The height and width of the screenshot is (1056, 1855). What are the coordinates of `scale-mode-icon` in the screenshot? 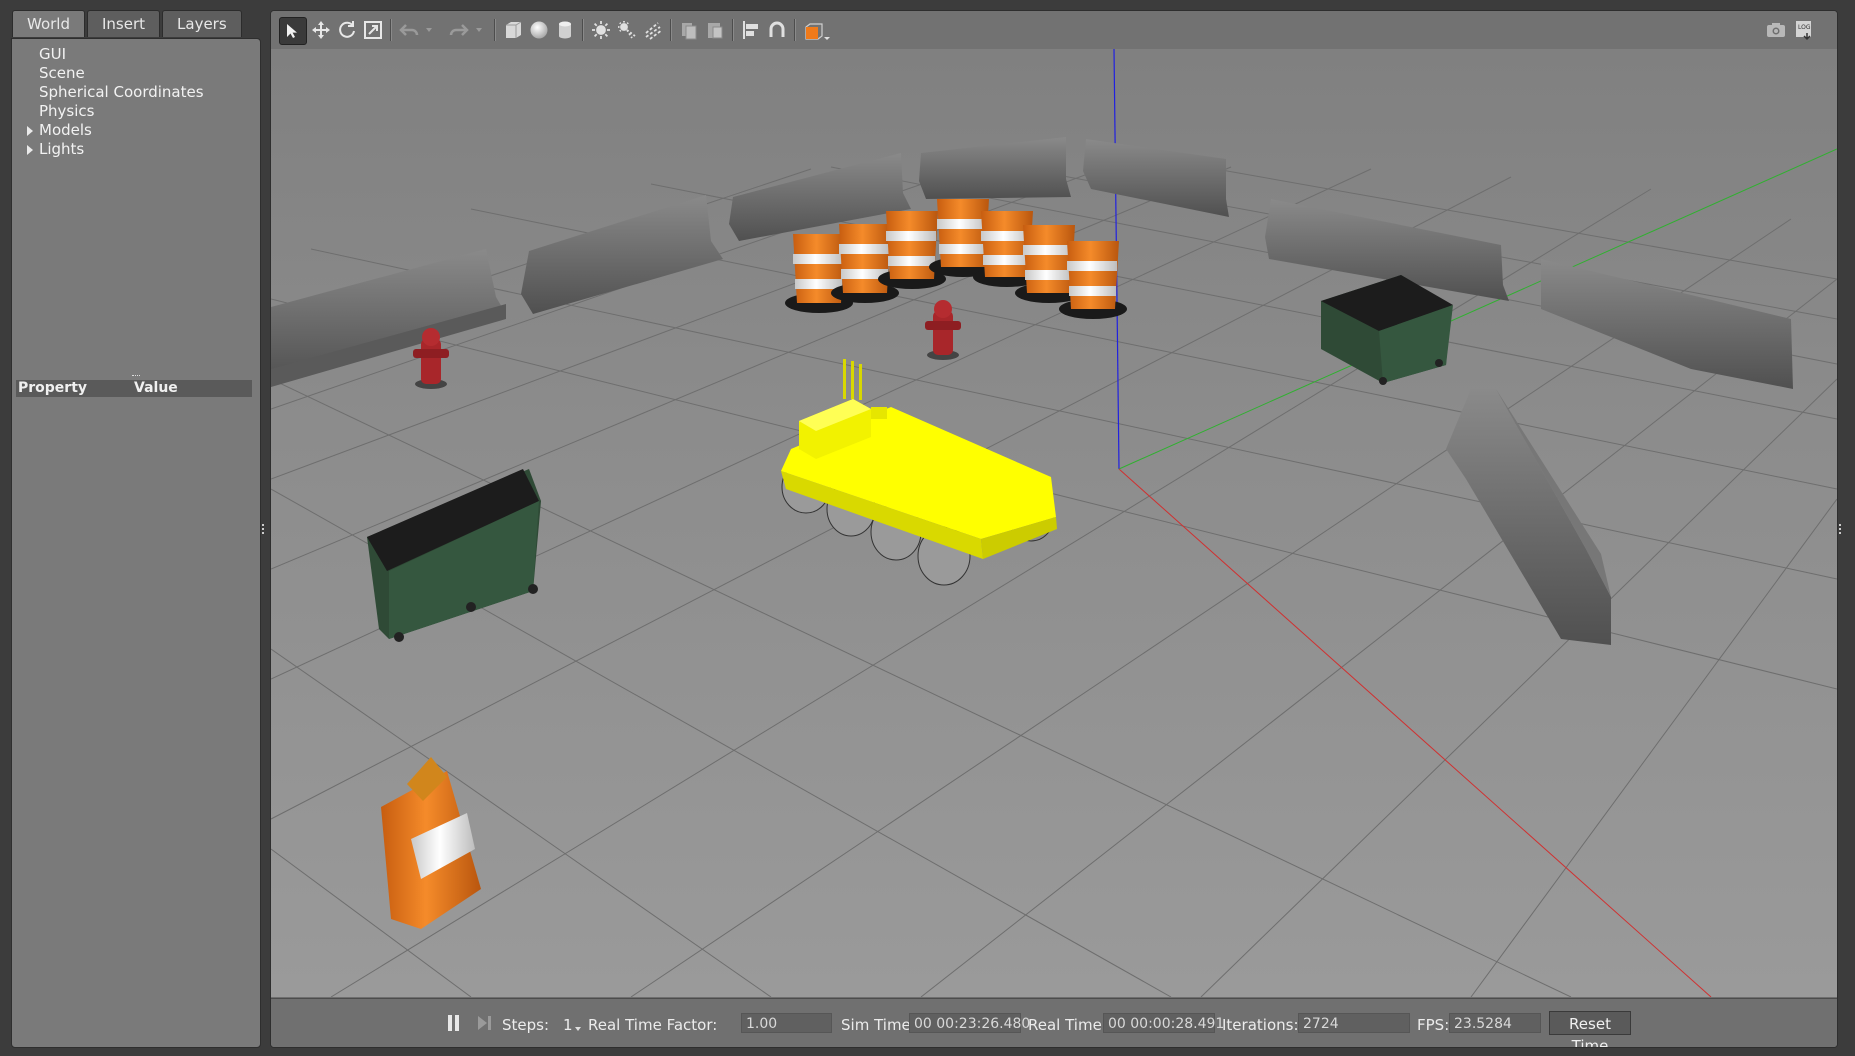 It's located at (373, 30).